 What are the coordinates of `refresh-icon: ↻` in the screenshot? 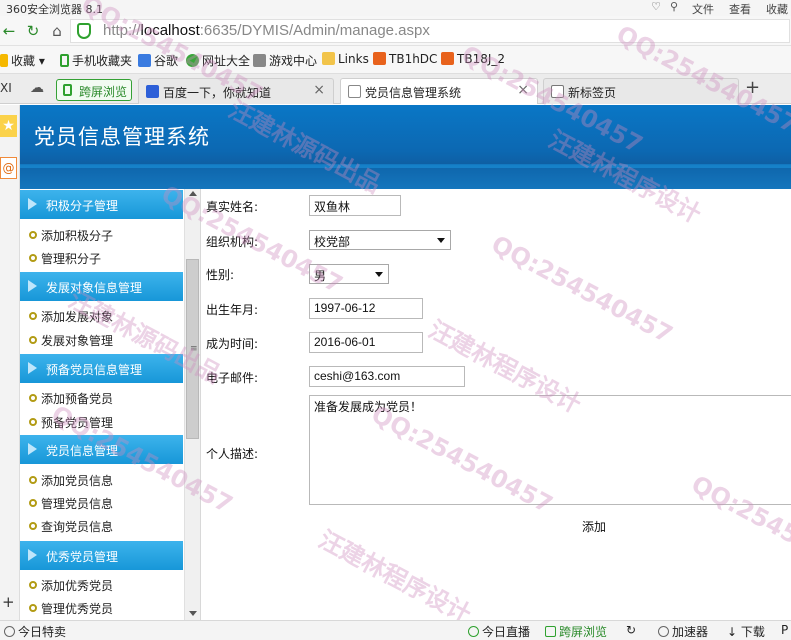 It's located at (33, 31).